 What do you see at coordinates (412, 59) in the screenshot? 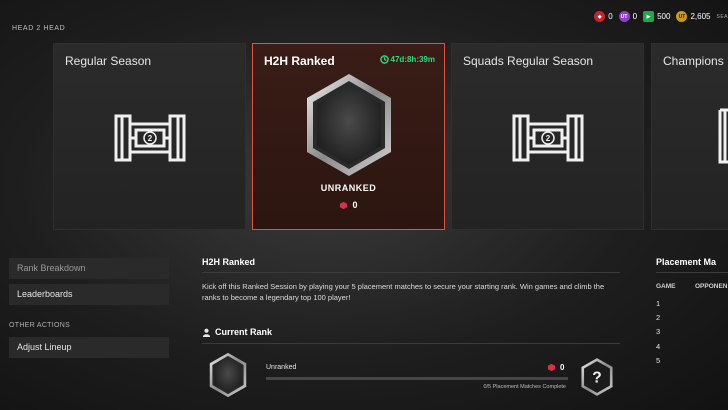
I see `timer-value: 47d:8h:39m` at bounding box center [412, 59].